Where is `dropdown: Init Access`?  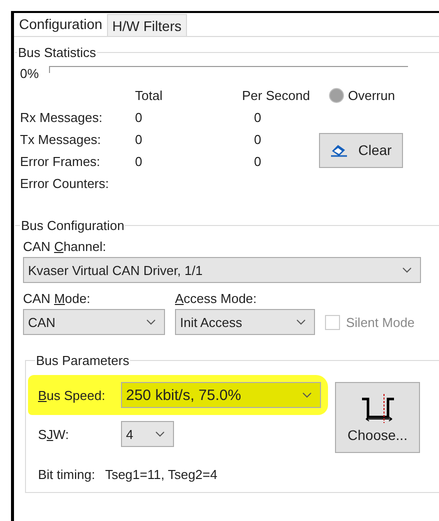
dropdown: Init Access is located at coordinates (245, 322).